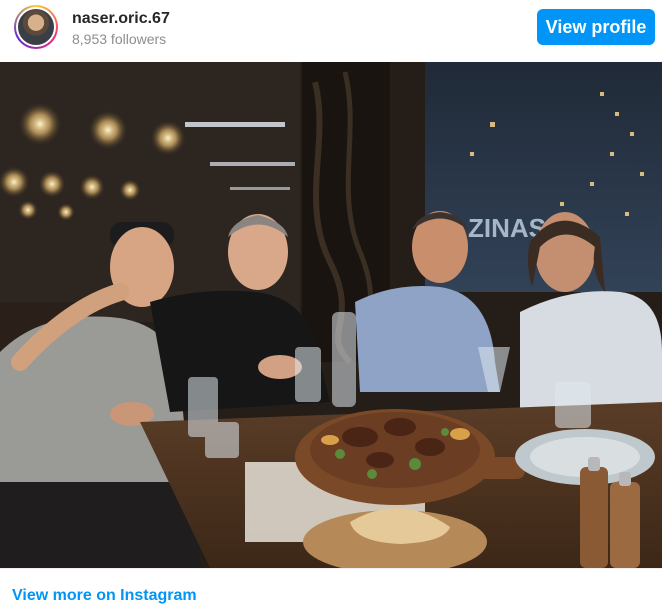 This screenshot has width=662, height=605. Describe the element at coordinates (119, 39) in the screenshot. I see `followers-count: 8,953 followers` at that location.